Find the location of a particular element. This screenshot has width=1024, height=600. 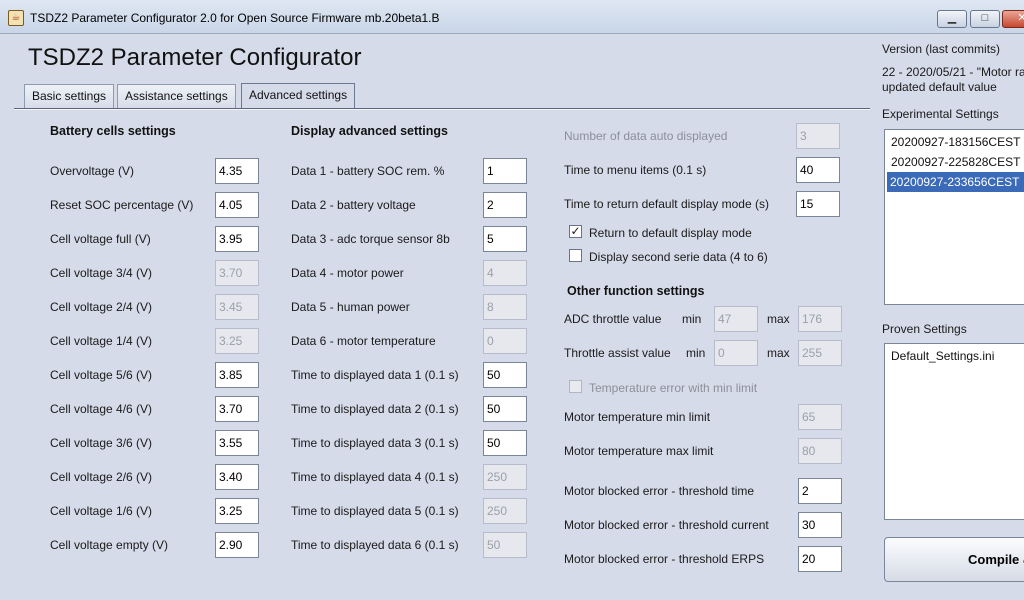

display-setting-label: Data 1 - battery SOC rem. % is located at coordinates (368, 171).